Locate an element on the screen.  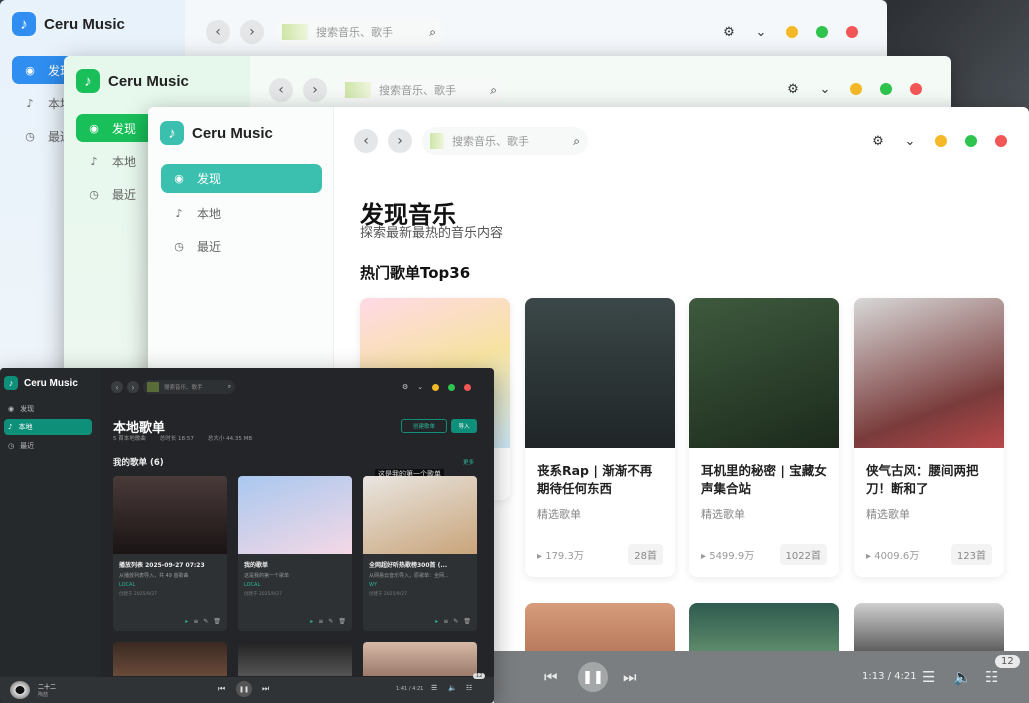
search-placeholder: 搜索音乐、歌手 is located at coordinates (417, 90).